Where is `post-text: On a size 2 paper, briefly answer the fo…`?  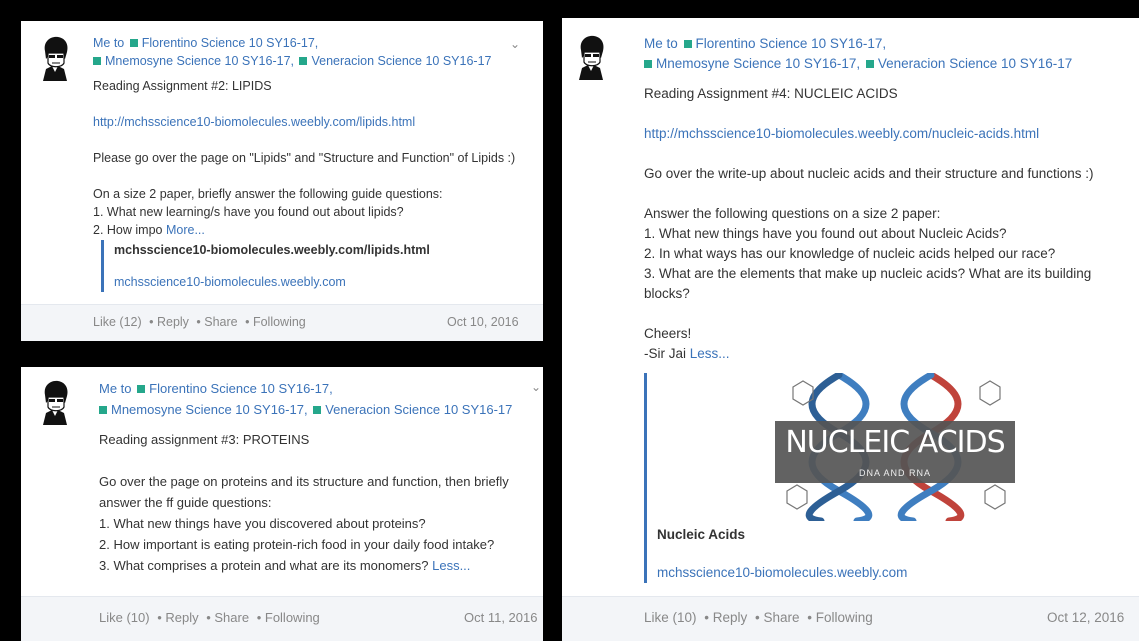
post-text: On a size 2 paper, briefly answer the fo… is located at coordinates (268, 194).